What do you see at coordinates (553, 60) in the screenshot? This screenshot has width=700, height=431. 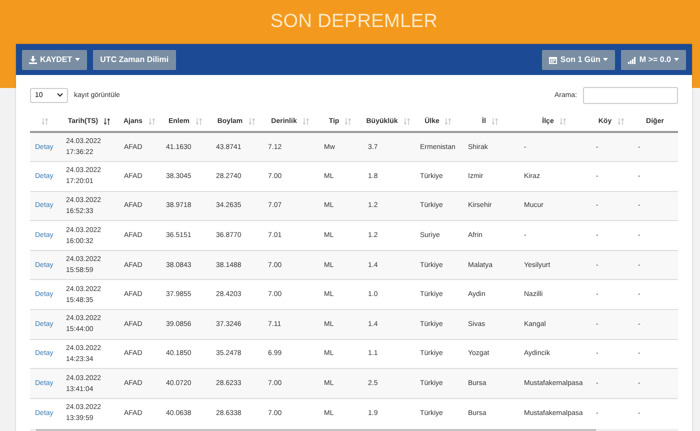 I see `calendar-icon` at bounding box center [553, 60].